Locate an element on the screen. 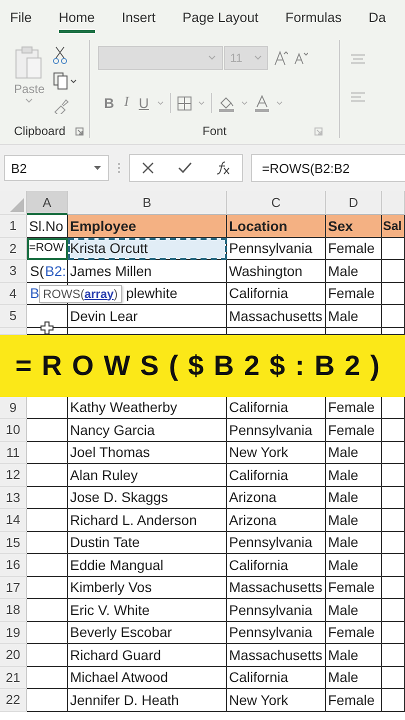 This screenshot has width=405, height=720. row-header: 15 is located at coordinates (13, 543).